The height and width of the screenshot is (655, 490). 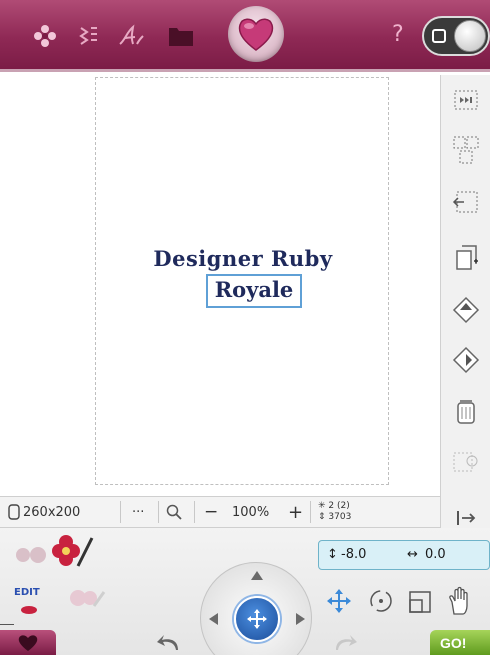 I want to click on toggle-switch, so click(x=456, y=36).